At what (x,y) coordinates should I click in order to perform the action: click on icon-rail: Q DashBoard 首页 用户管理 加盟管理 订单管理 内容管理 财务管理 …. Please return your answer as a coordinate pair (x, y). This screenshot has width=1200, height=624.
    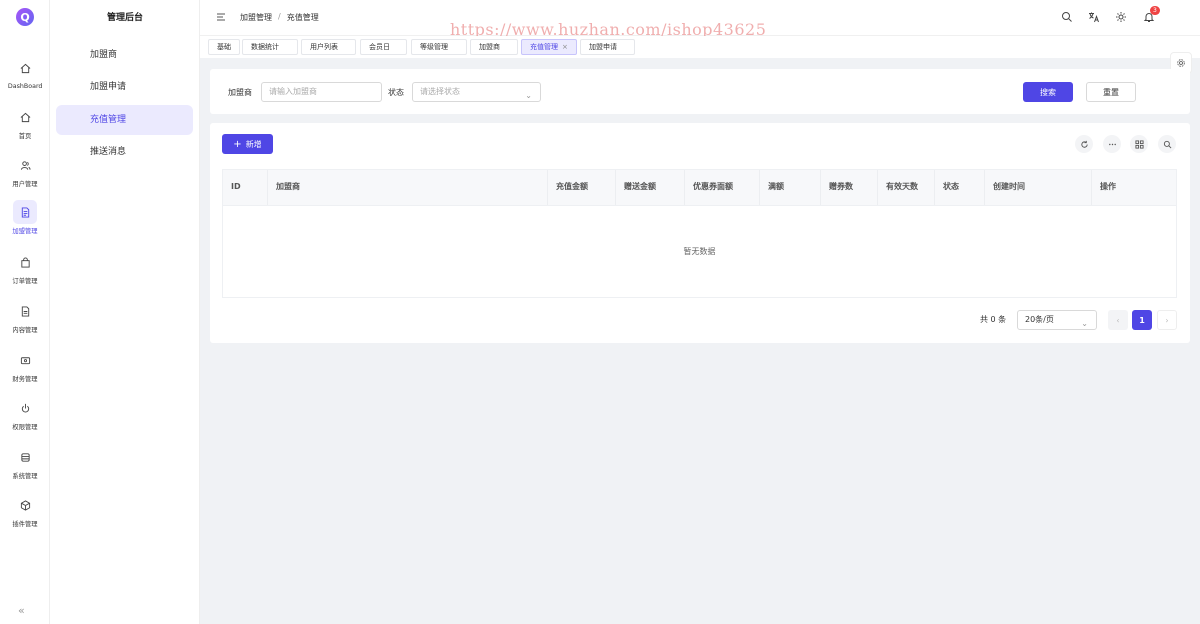
    Looking at the image, I should click on (25, 312).